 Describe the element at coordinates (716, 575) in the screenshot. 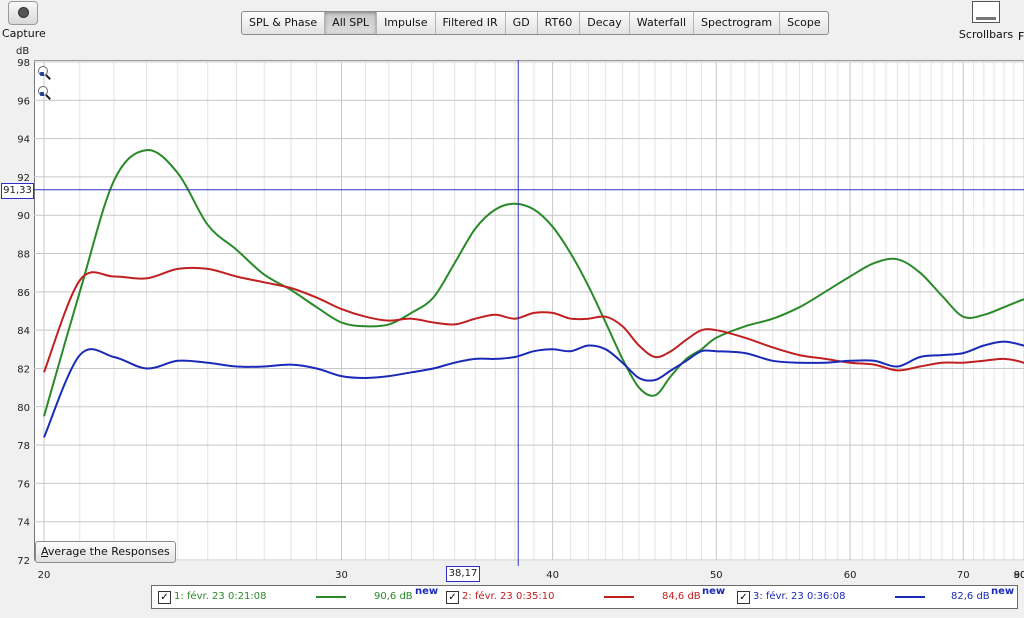

I see `x-tick-label: 50` at that location.